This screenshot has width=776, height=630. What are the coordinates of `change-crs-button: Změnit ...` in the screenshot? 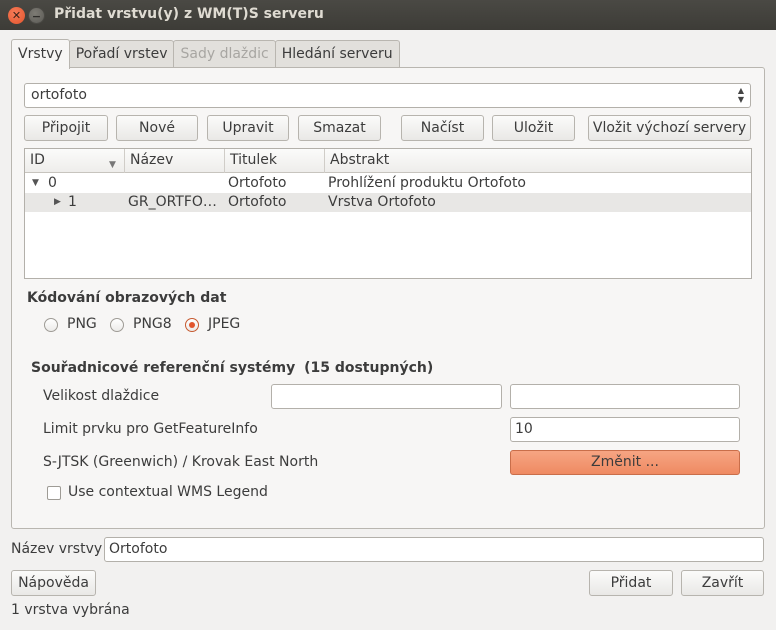 It's located at (625, 462).